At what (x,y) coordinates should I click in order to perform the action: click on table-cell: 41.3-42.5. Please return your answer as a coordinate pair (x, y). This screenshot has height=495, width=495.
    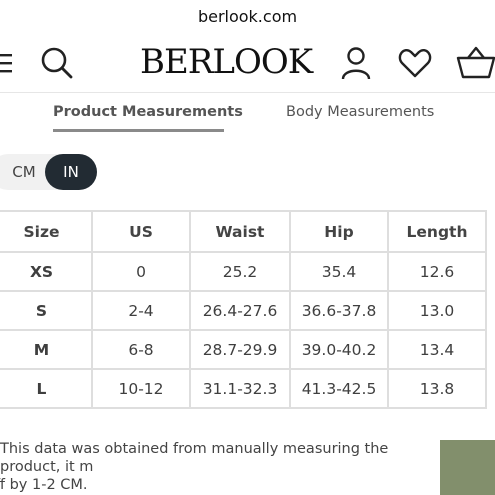
    Looking at the image, I should click on (339, 388).